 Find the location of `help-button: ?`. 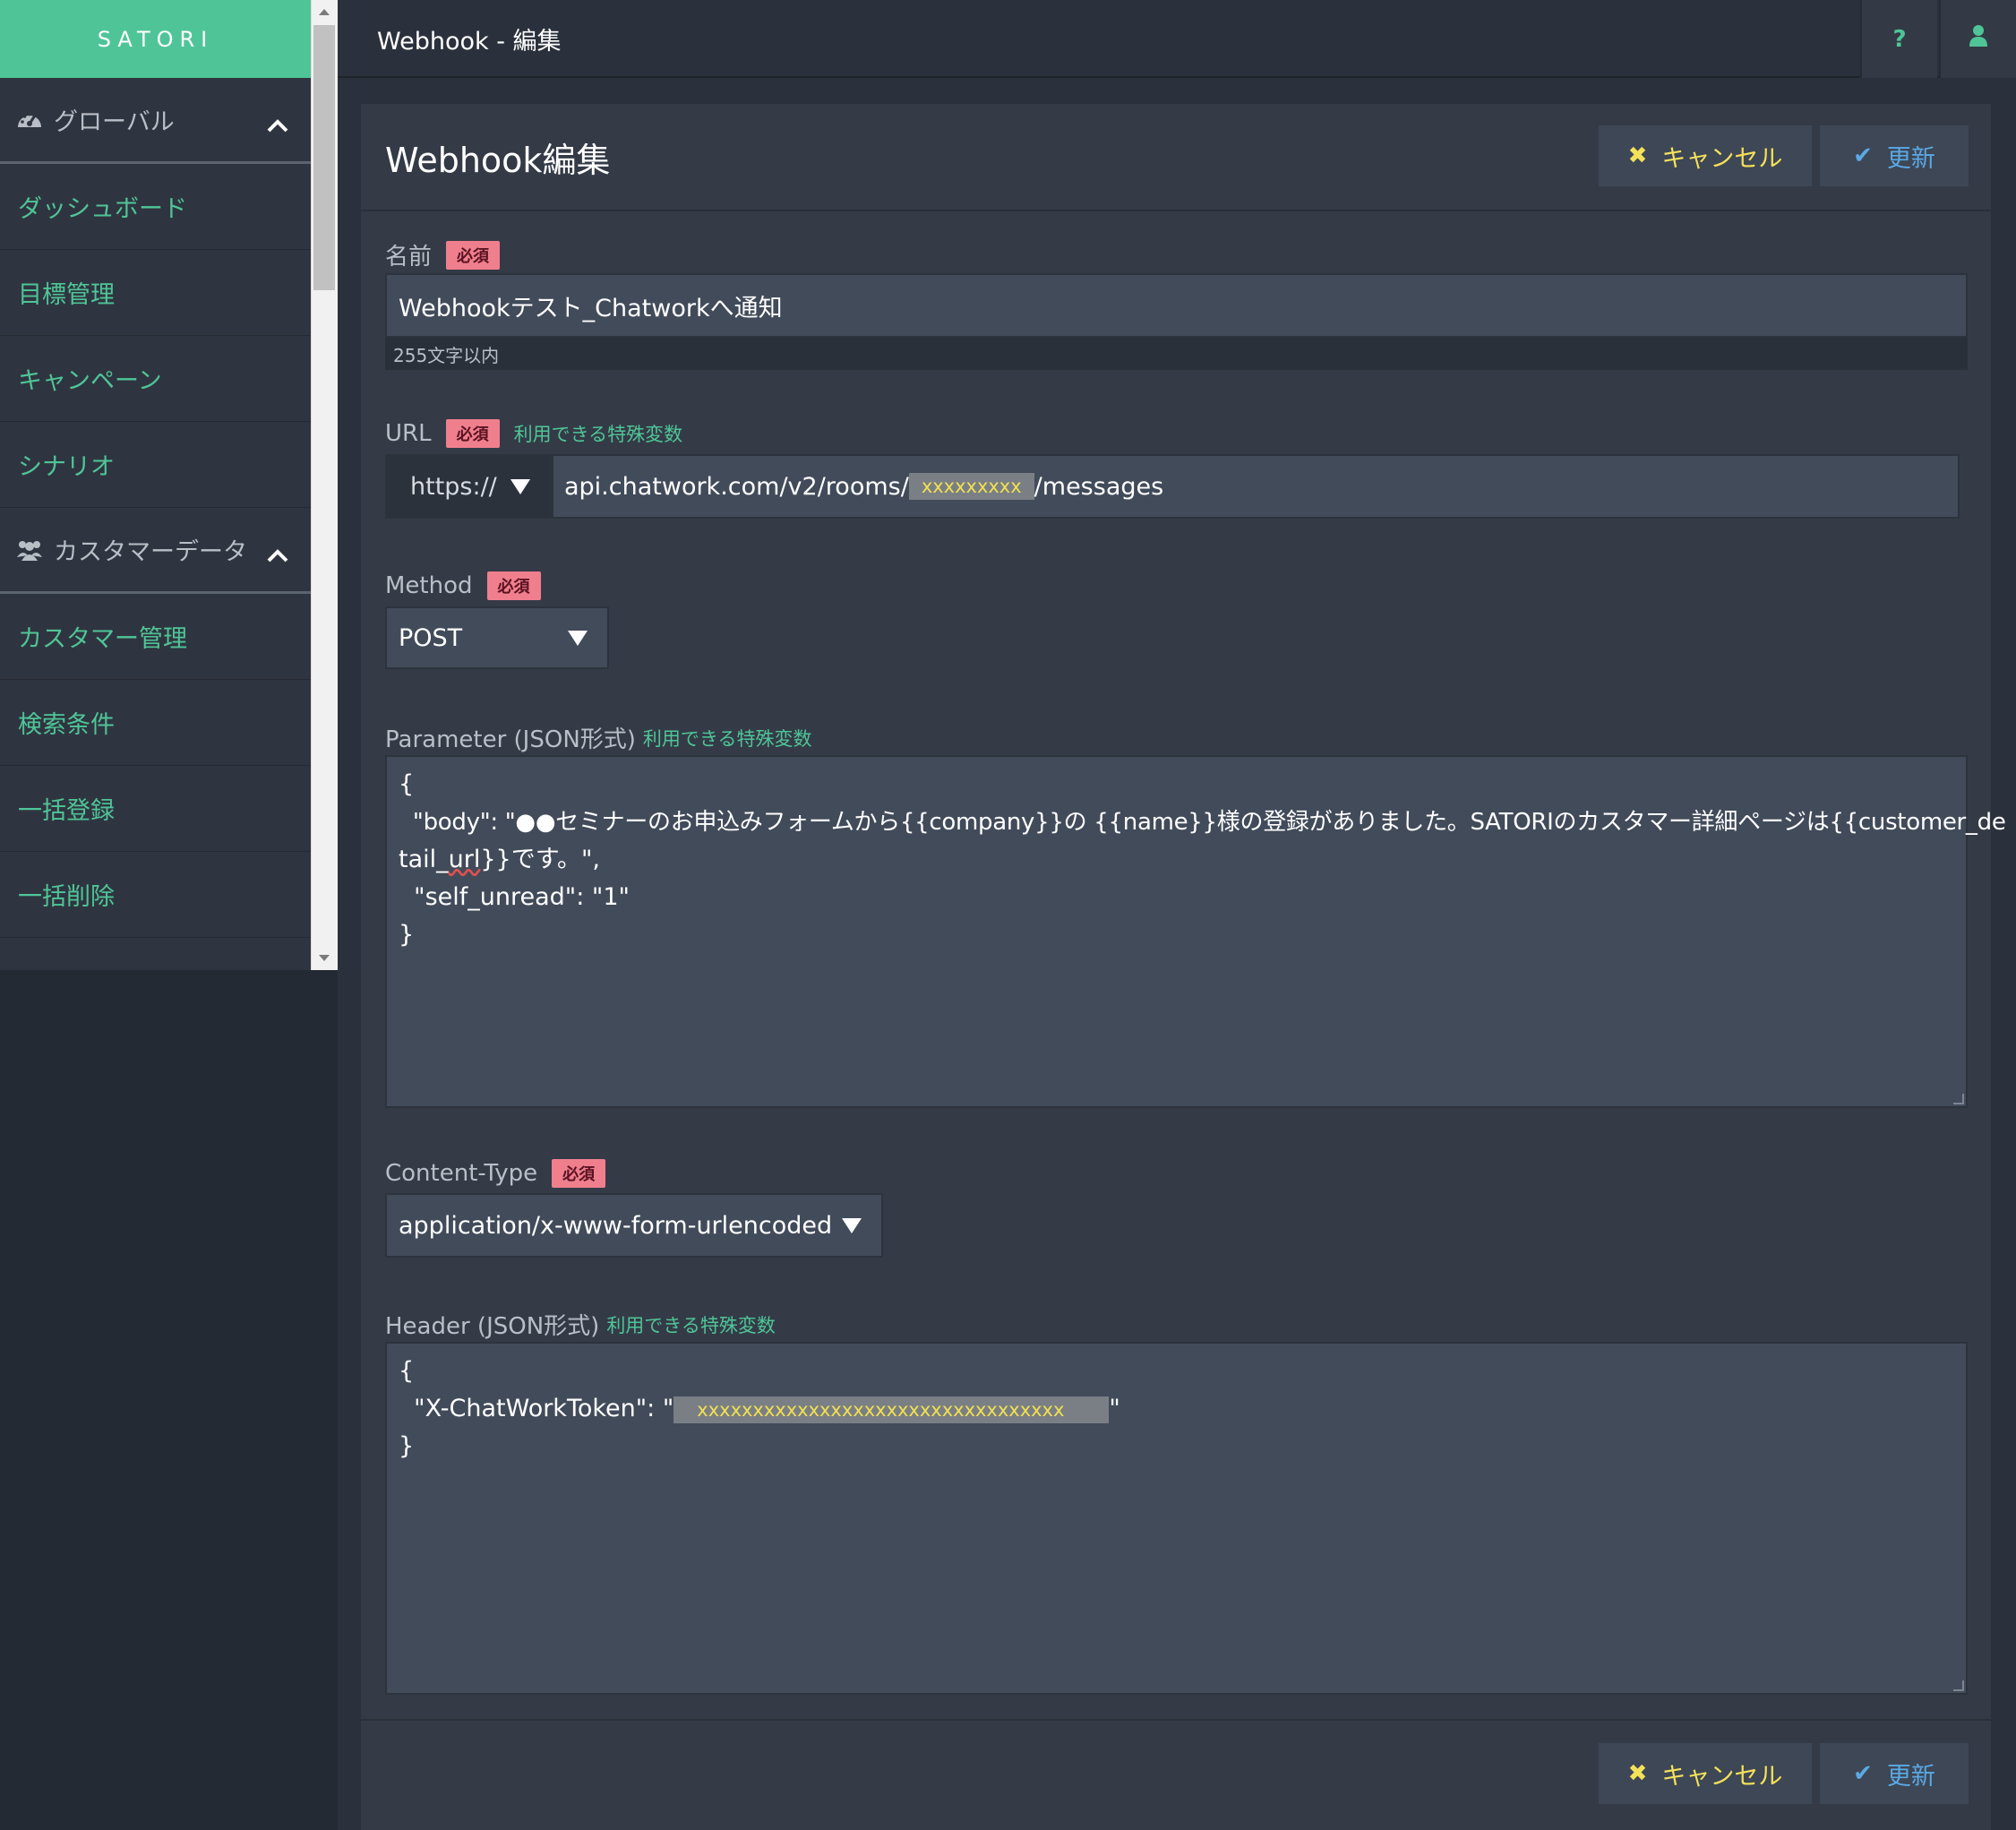

help-button: ? is located at coordinates (1898, 39).